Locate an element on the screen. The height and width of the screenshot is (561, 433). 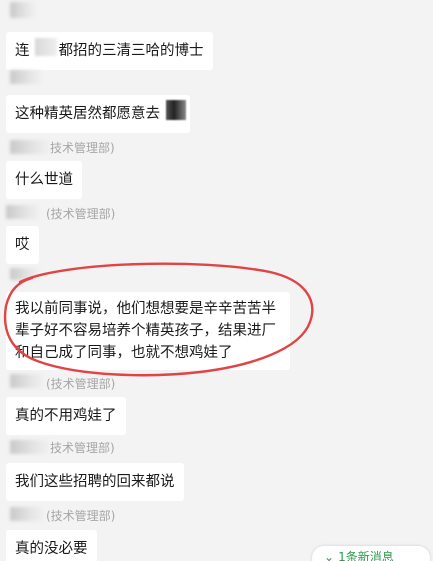
message-text-line: 辈子好不容易培养个精英孩子，结果进厂 is located at coordinates (145, 331).